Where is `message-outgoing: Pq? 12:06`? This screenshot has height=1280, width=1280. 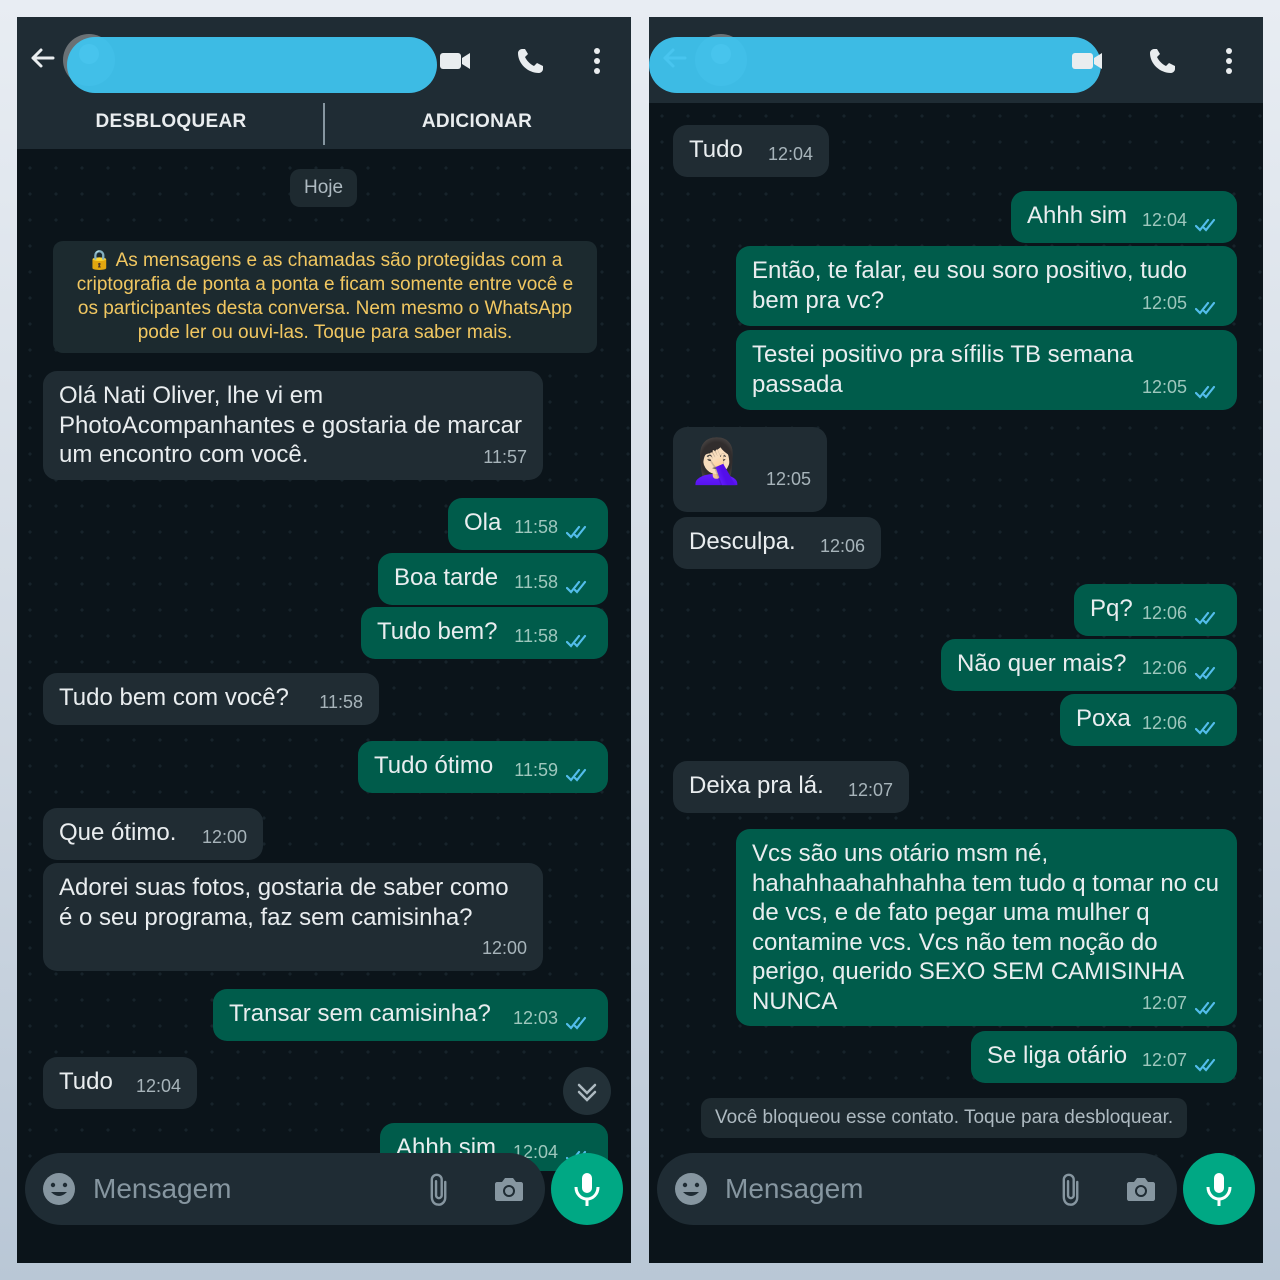
message-outgoing: Pq? 12:06 is located at coordinates (1155, 610).